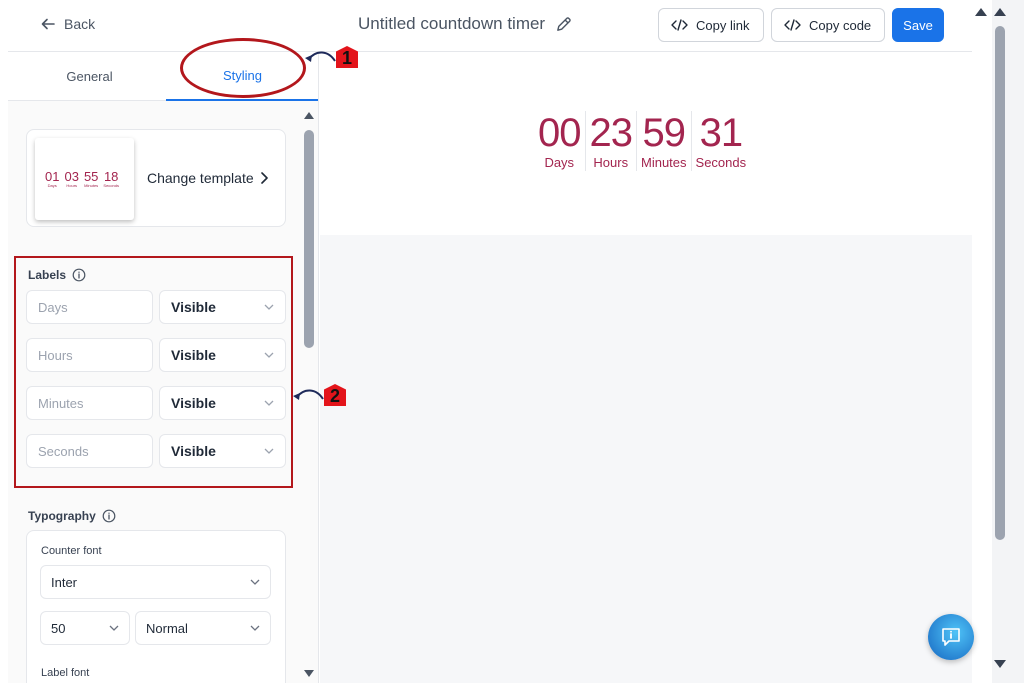  Describe the element at coordinates (80, 24) in the screenshot. I see `back-label: Back` at that location.